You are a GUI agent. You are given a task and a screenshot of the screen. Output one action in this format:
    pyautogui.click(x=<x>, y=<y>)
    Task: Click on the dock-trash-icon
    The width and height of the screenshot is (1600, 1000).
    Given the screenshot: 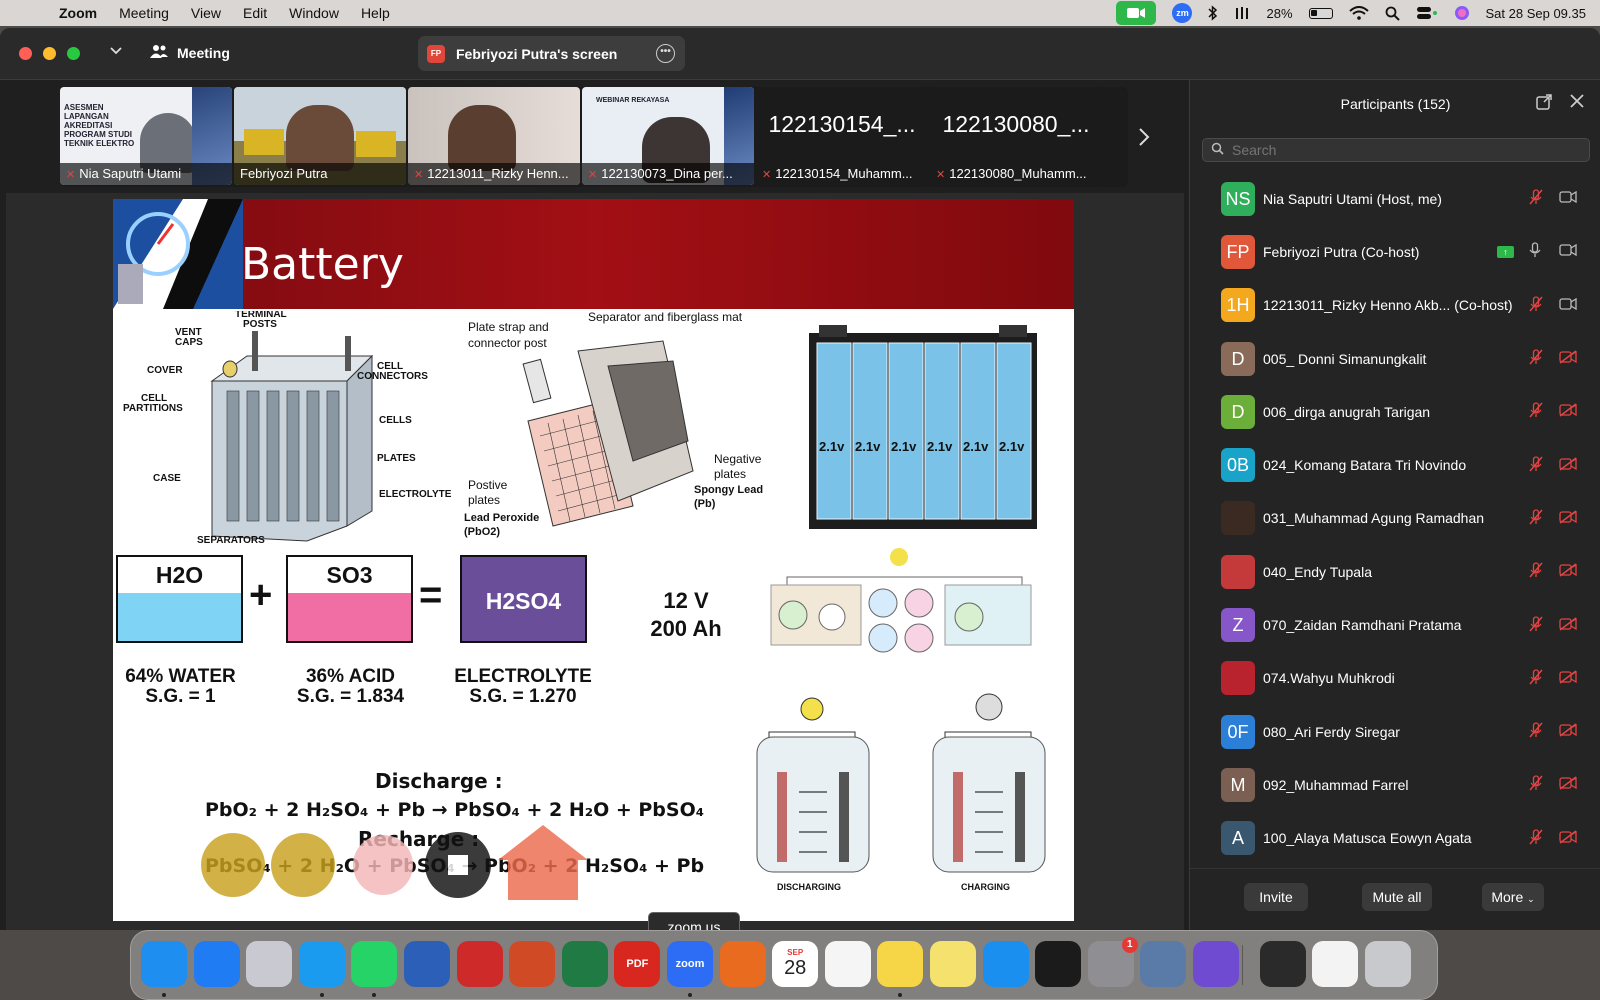 What is the action you would take?
    pyautogui.click(x=1387, y=964)
    